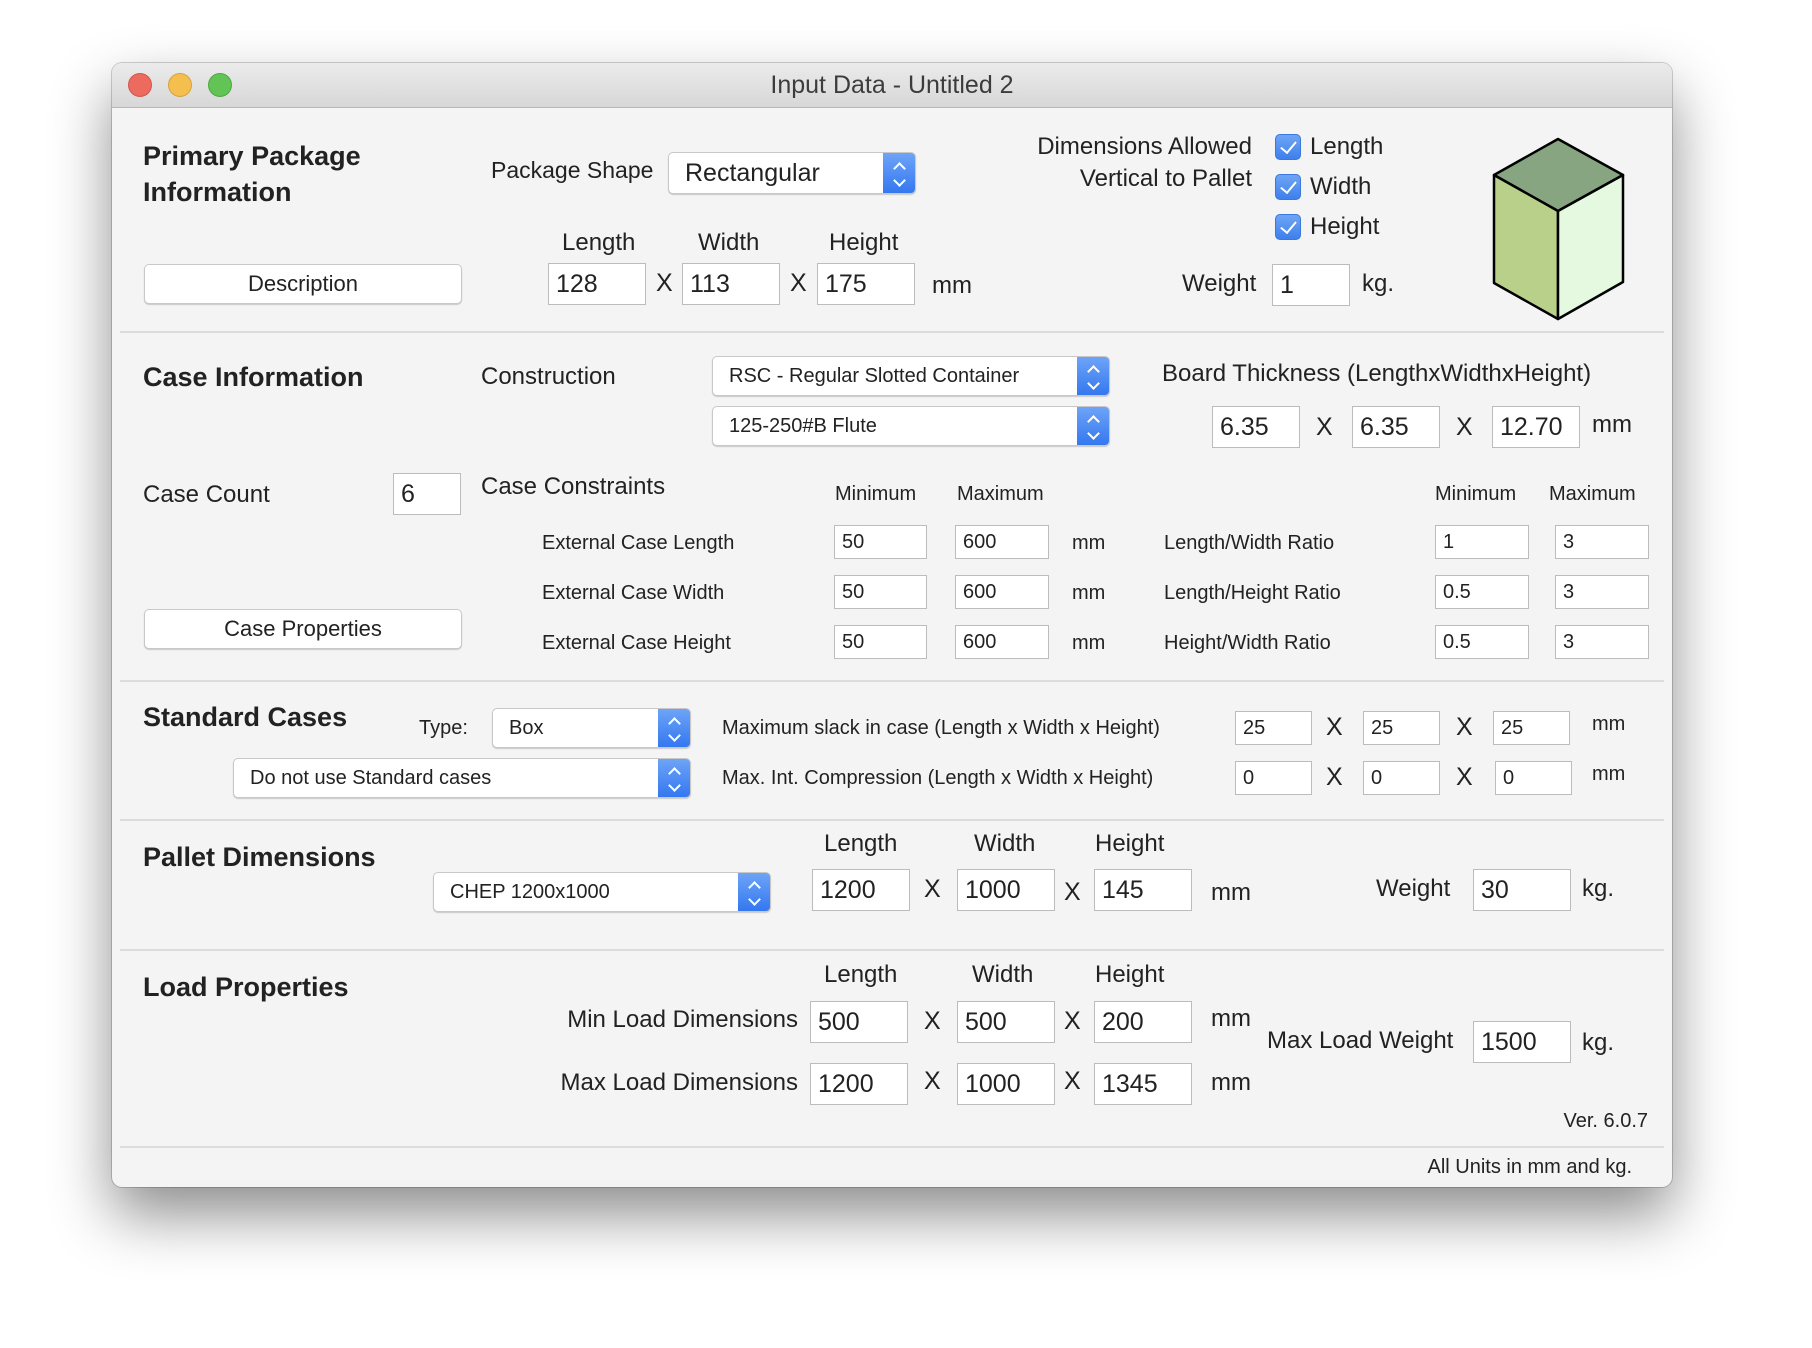 The image size is (1812, 1348). Describe the element at coordinates (792, 173) in the screenshot. I see `package-shape-select: Rectangular` at that location.